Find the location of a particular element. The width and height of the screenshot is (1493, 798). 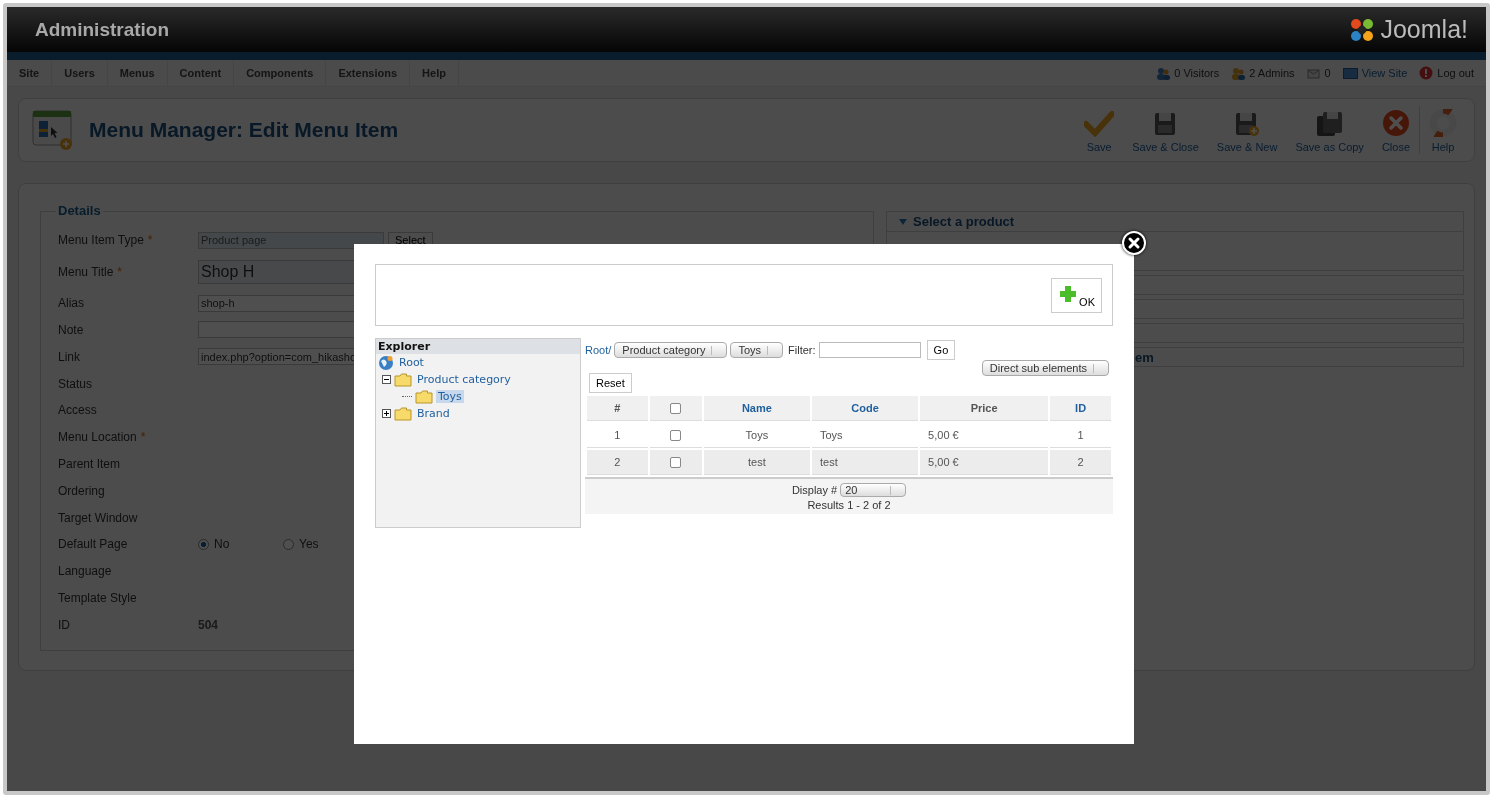

go-button: Go is located at coordinates (941, 350).